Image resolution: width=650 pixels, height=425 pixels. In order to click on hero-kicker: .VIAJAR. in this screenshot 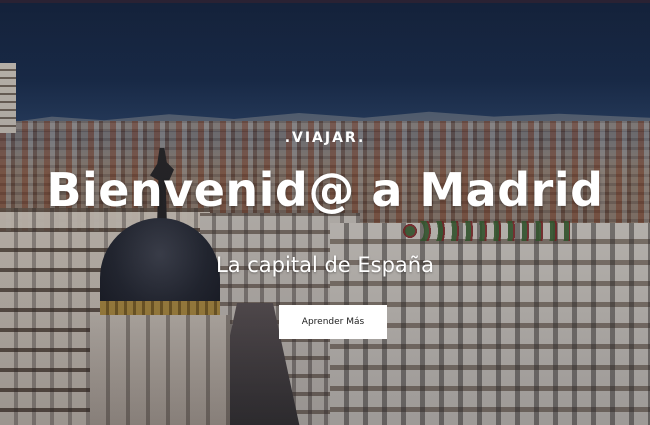, I will do `click(325, 138)`.